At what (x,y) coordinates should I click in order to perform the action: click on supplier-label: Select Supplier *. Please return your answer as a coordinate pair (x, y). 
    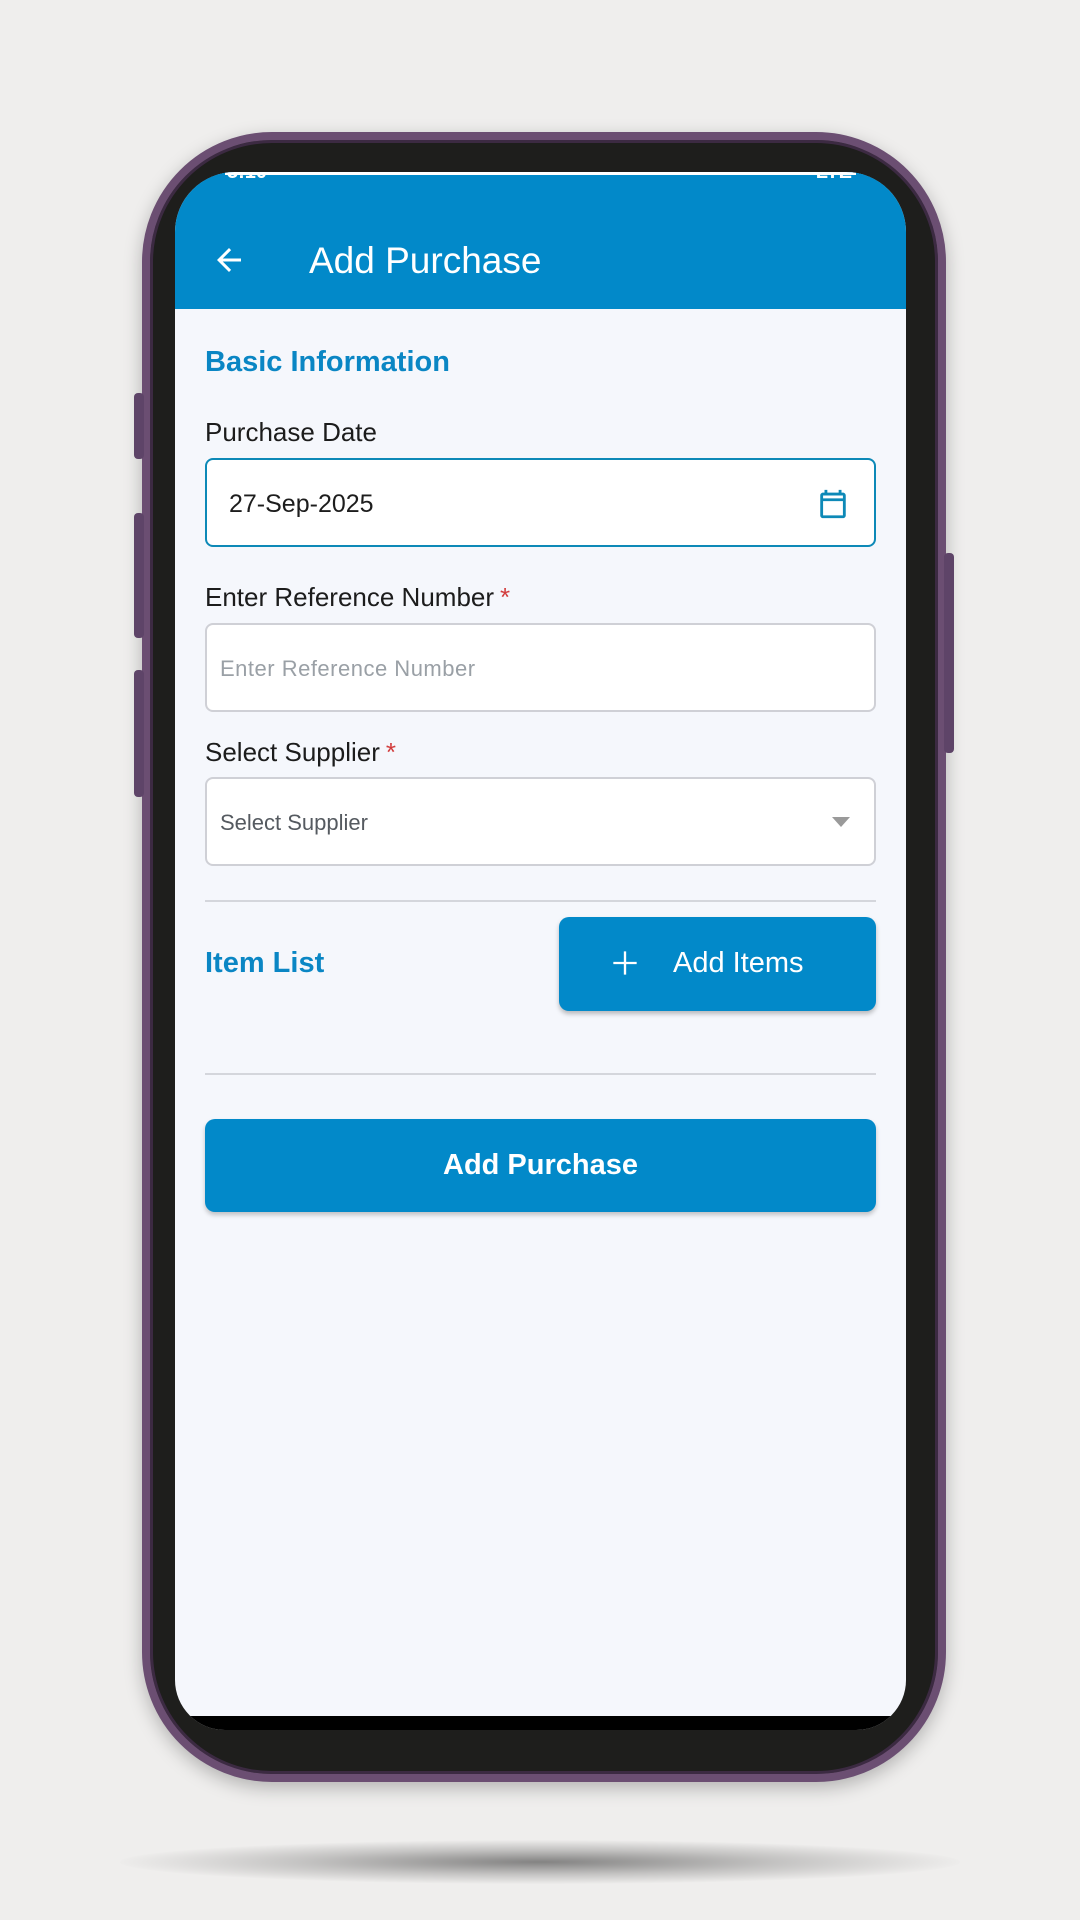
    Looking at the image, I should click on (300, 752).